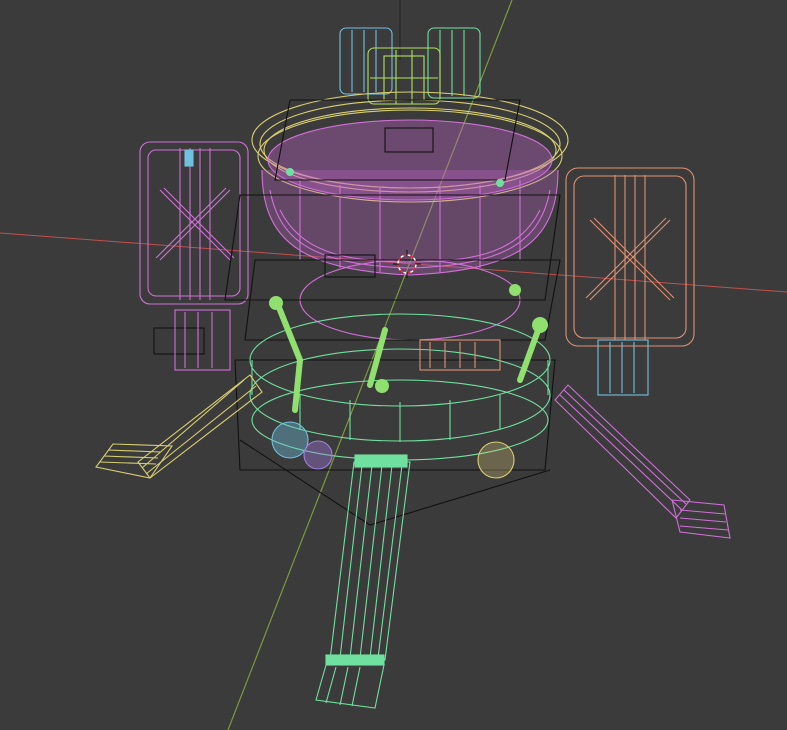  I want to click on internal-module, so click(460, 355).